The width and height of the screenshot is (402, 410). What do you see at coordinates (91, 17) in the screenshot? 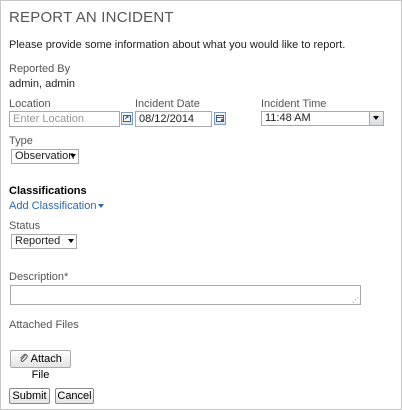
I see `page-title: REPORT AN INCIDENT` at bounding box center [91, 17].